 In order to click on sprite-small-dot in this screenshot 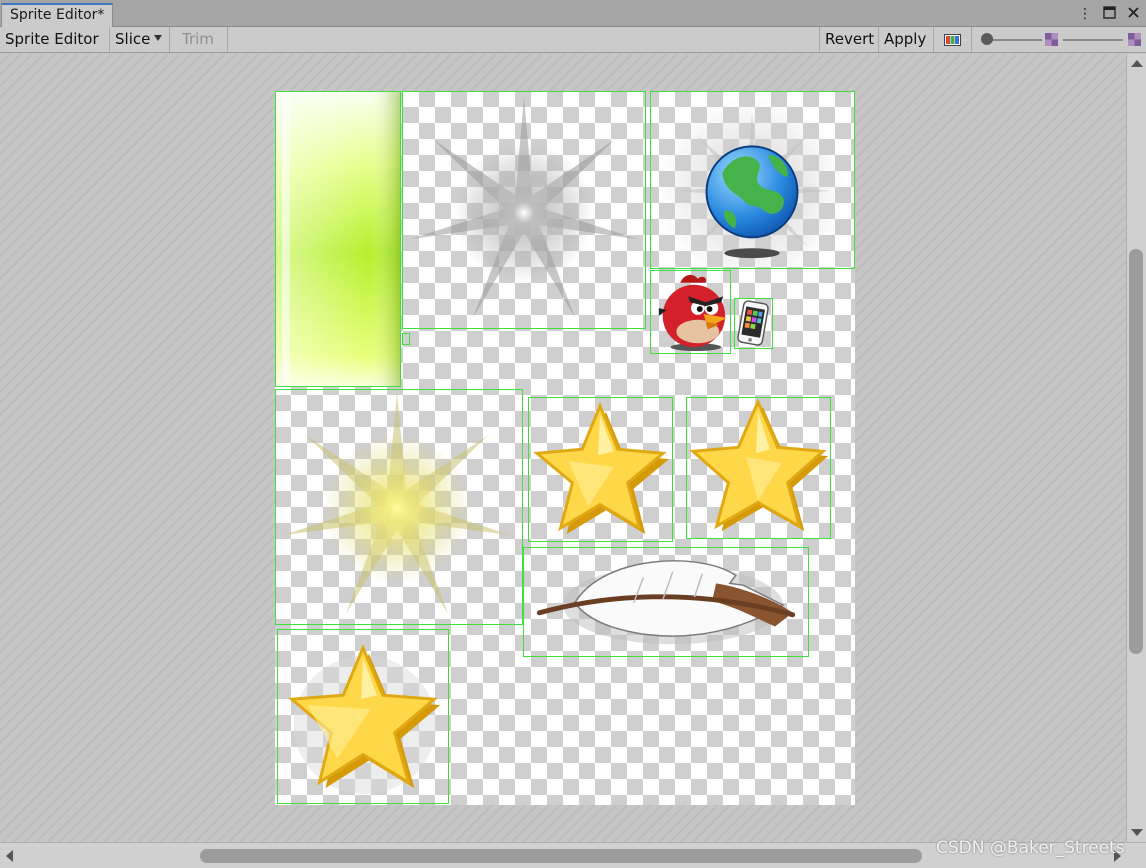, I will do `click(406, 339)`.